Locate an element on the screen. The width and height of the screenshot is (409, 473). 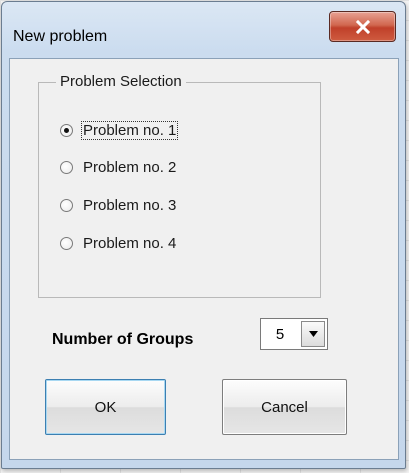
problem-selection-legend: Problem Selection is located at coordinates (121, 81).